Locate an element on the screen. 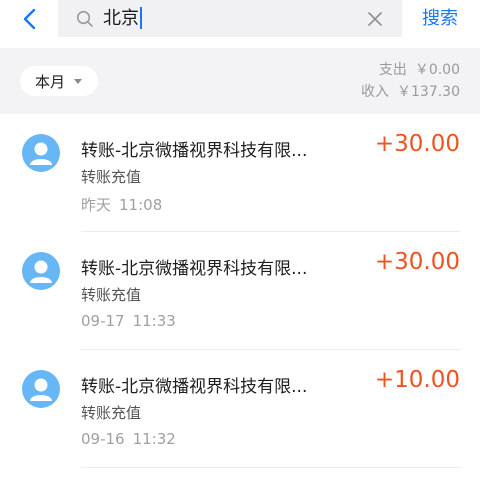  transaction-date: 09-16 is located at coordinates (103, 439).